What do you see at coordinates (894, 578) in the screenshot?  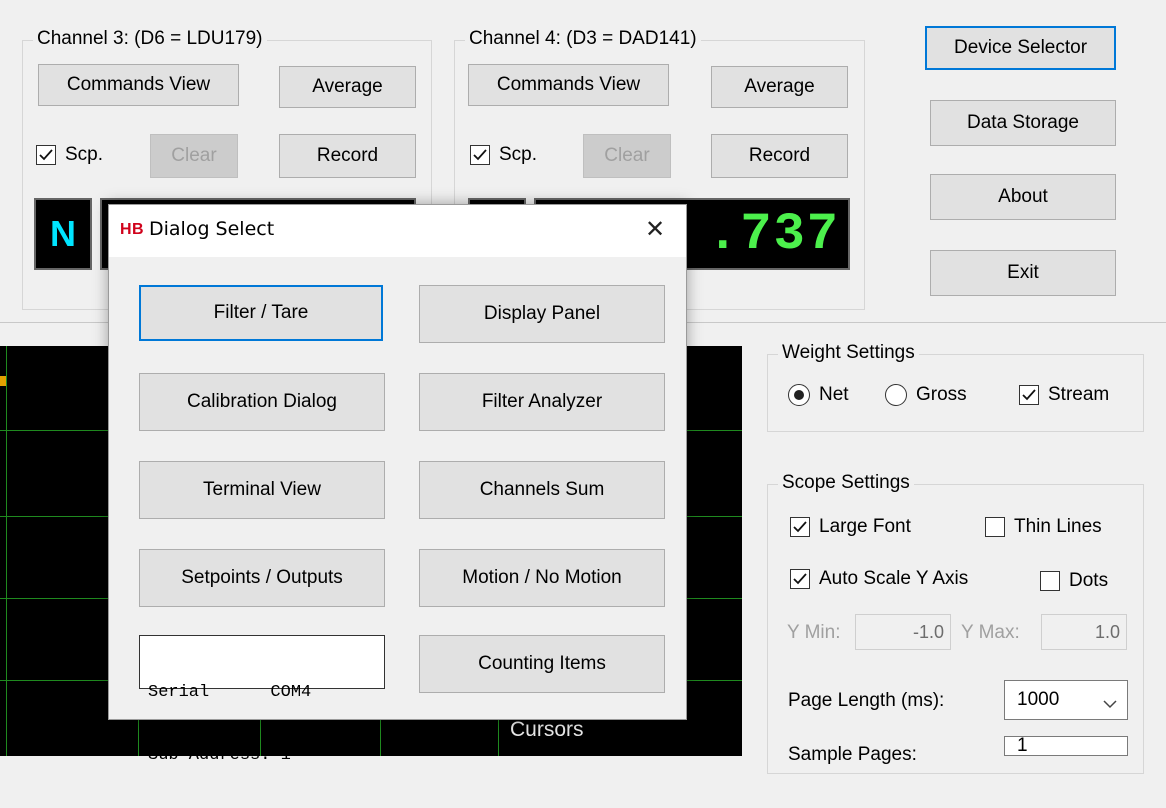 I see `auto-scale-label: Auto Scale Y Axis` at bounding box center [894, 578].